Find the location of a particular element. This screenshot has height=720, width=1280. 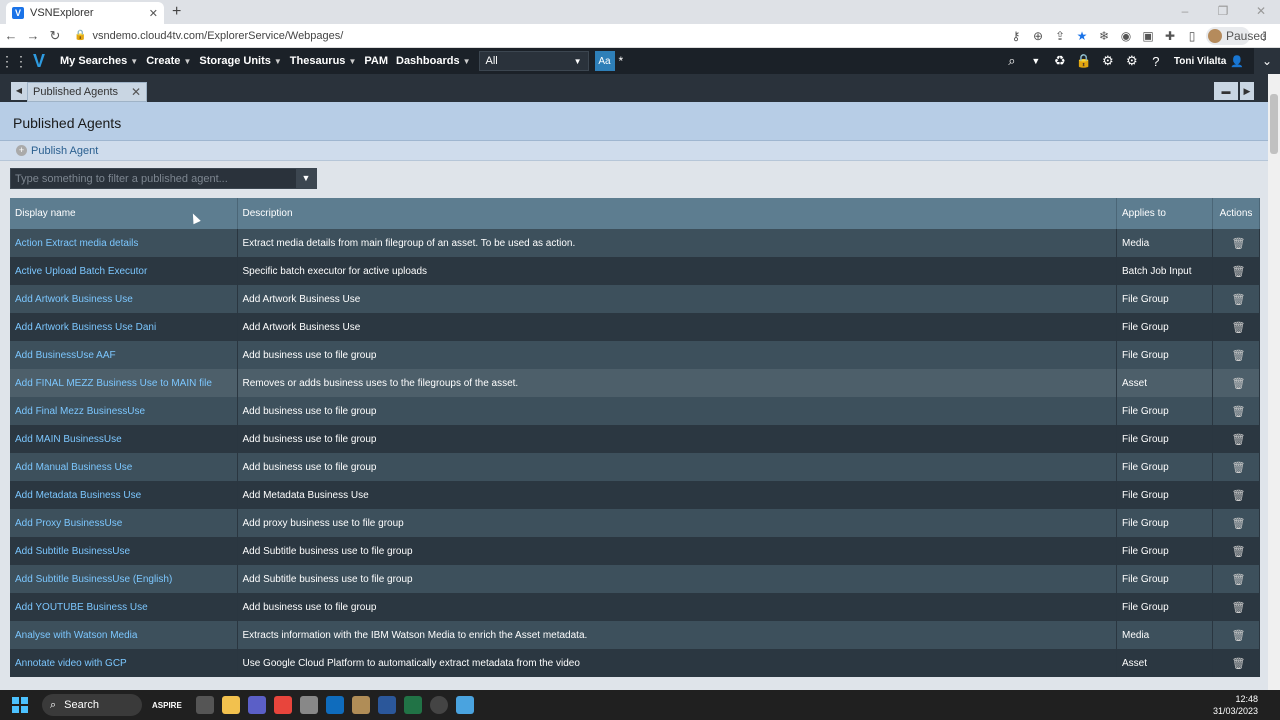

notepad-icon is located at coordinates (464, 705).